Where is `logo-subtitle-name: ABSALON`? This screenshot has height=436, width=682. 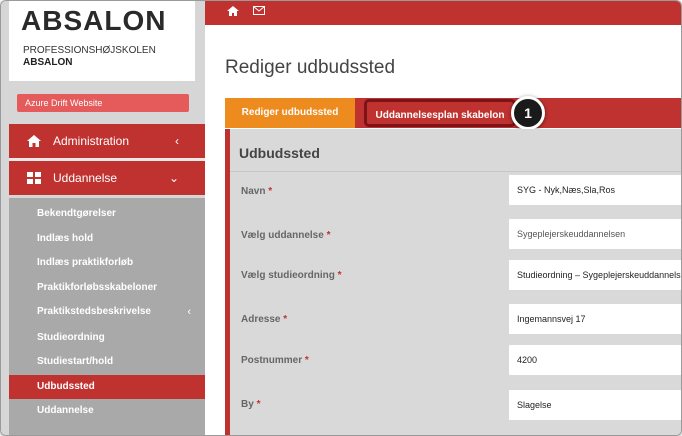
logo-subtitle-name: ABSALON is located at coordinates (48, 62).